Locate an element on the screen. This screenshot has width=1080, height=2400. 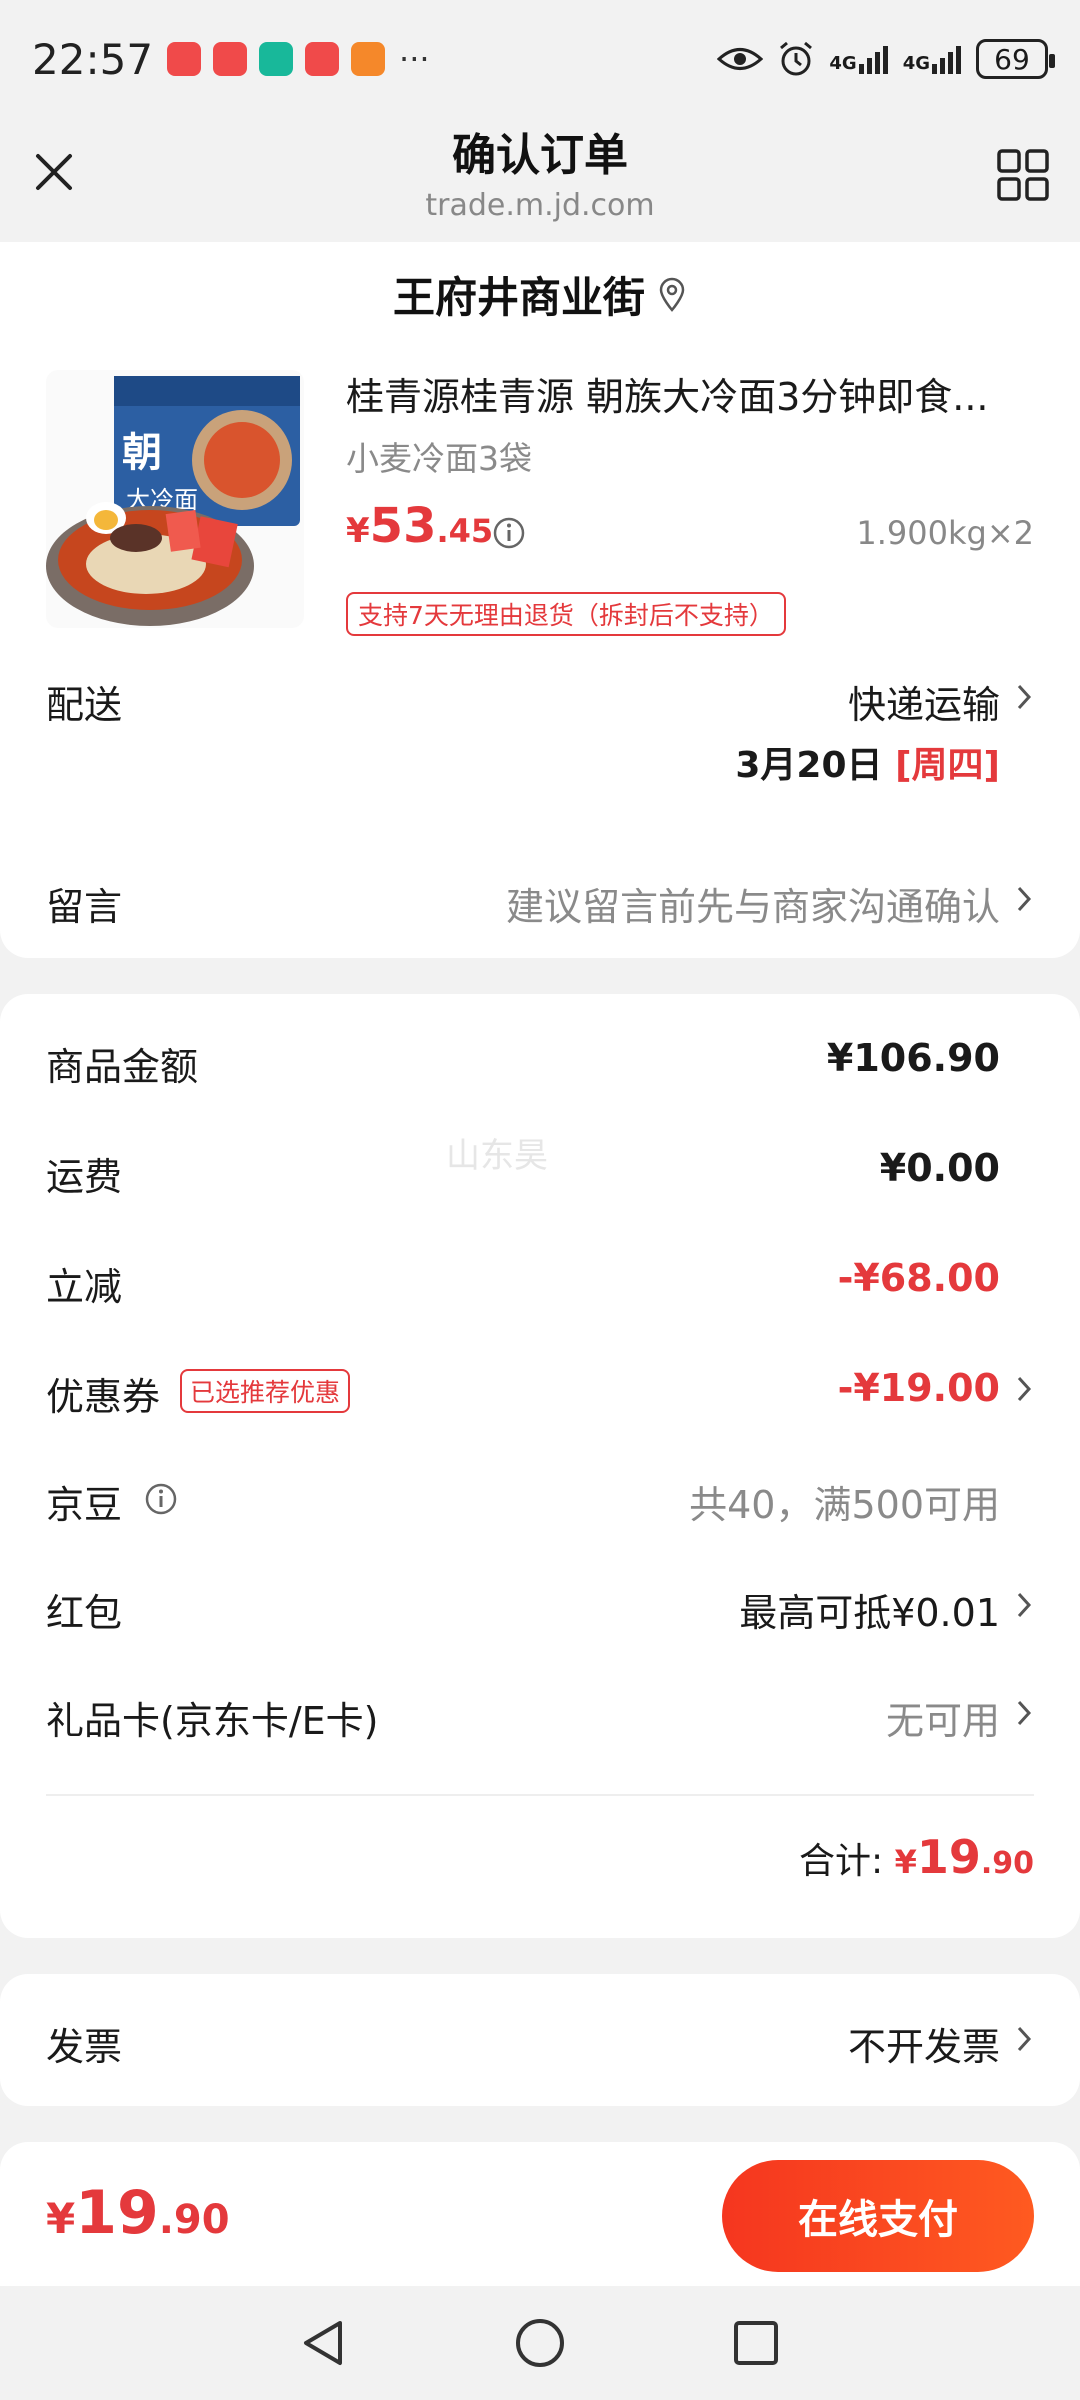
price-currency: ¥ is located at coordinates (358, 531).